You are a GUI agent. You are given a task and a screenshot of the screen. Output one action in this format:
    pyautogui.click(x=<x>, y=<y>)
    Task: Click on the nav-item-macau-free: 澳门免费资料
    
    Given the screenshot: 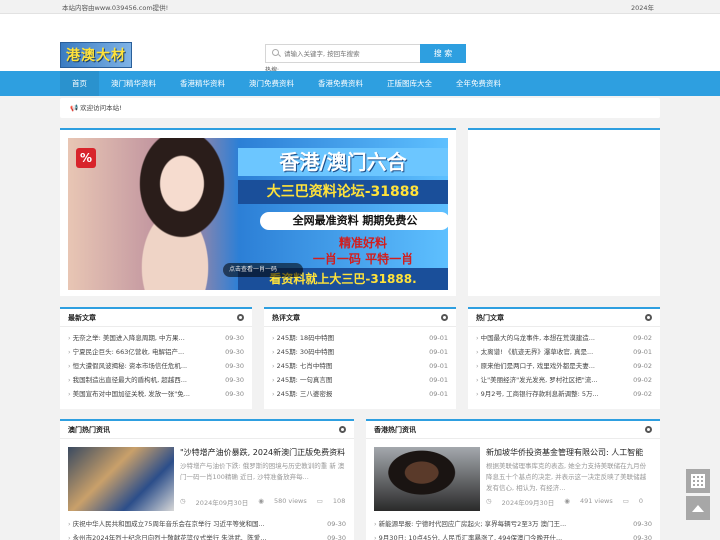 What is the action you would take?
    pyautogui.click(x=271, y=83)
    